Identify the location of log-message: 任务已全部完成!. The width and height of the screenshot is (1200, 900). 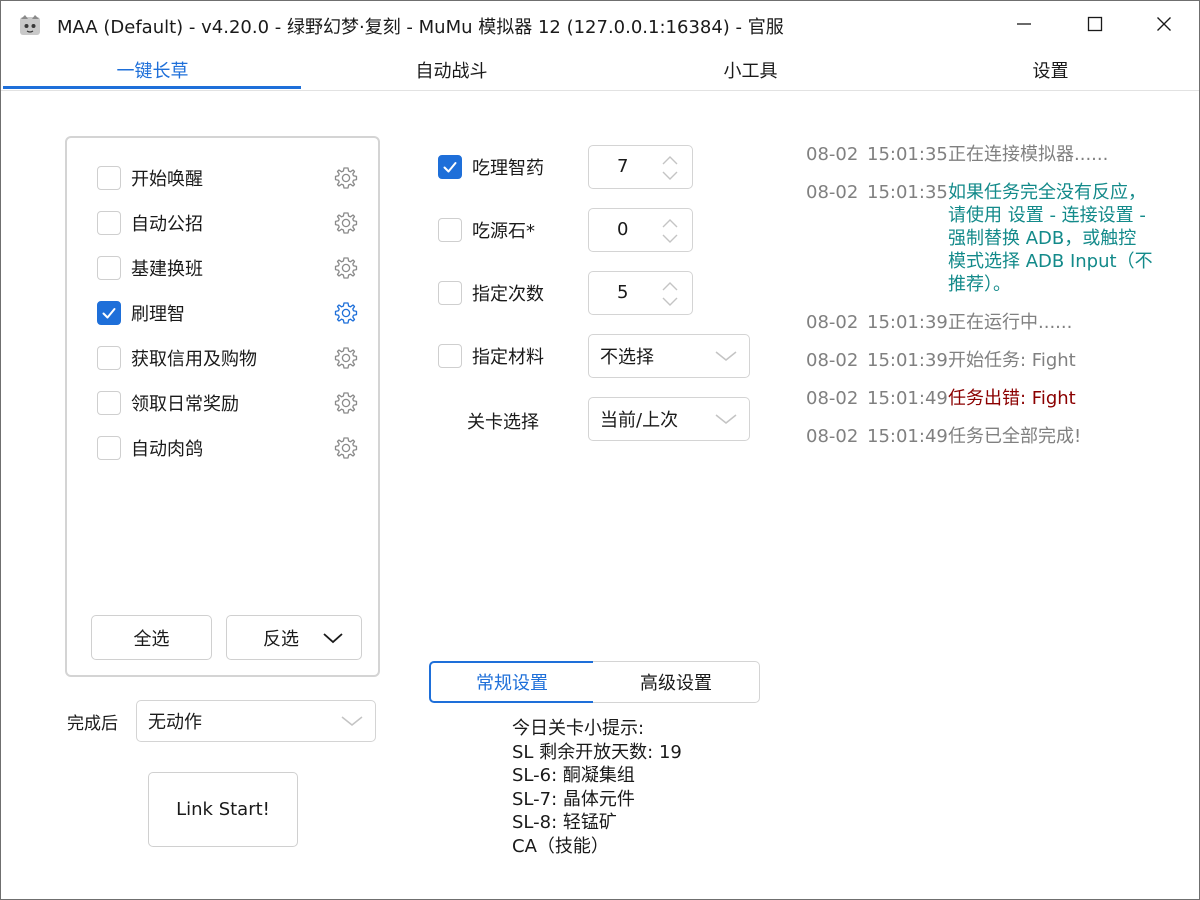
(1015, 436).